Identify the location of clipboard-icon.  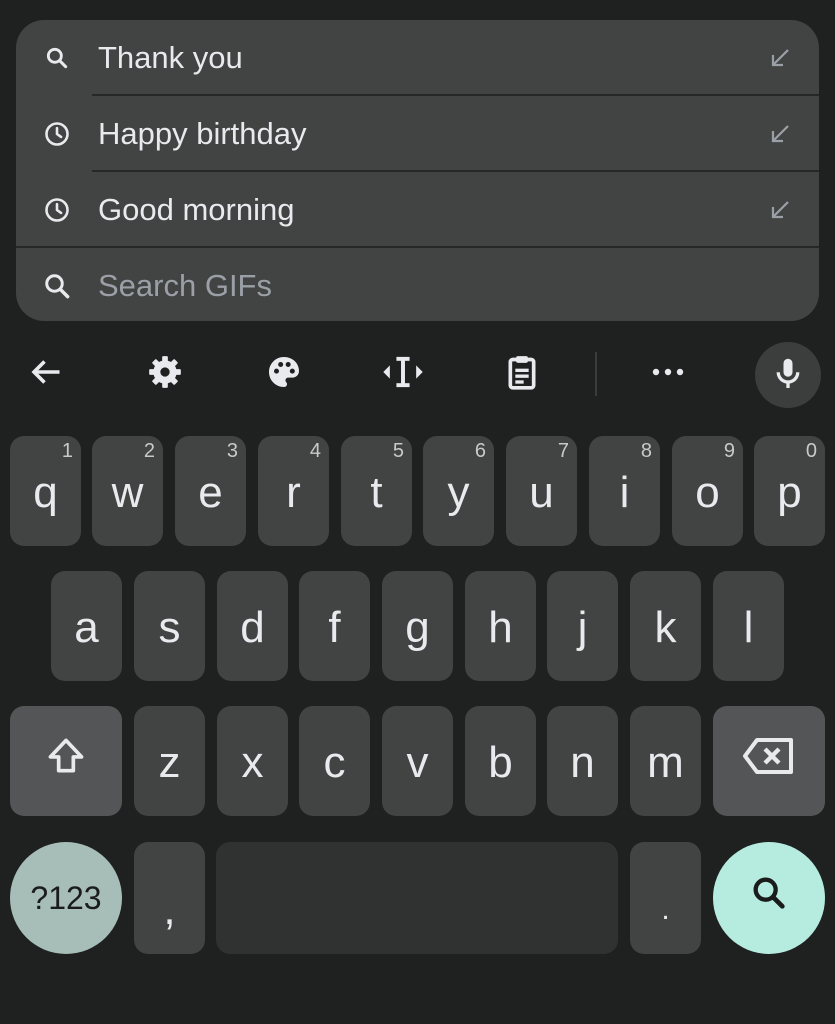
(522, 374).